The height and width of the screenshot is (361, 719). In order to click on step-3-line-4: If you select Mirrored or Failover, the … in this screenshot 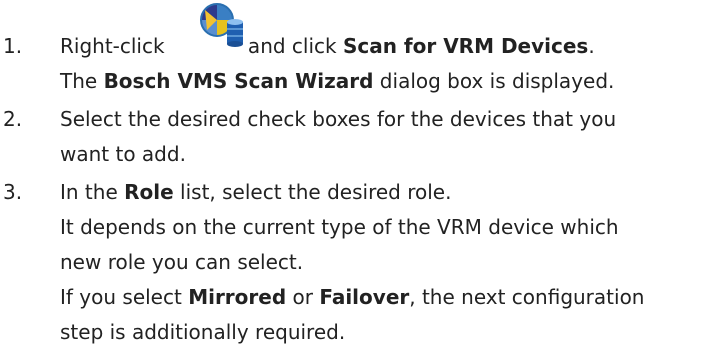, I will do `click(352, 297)`.